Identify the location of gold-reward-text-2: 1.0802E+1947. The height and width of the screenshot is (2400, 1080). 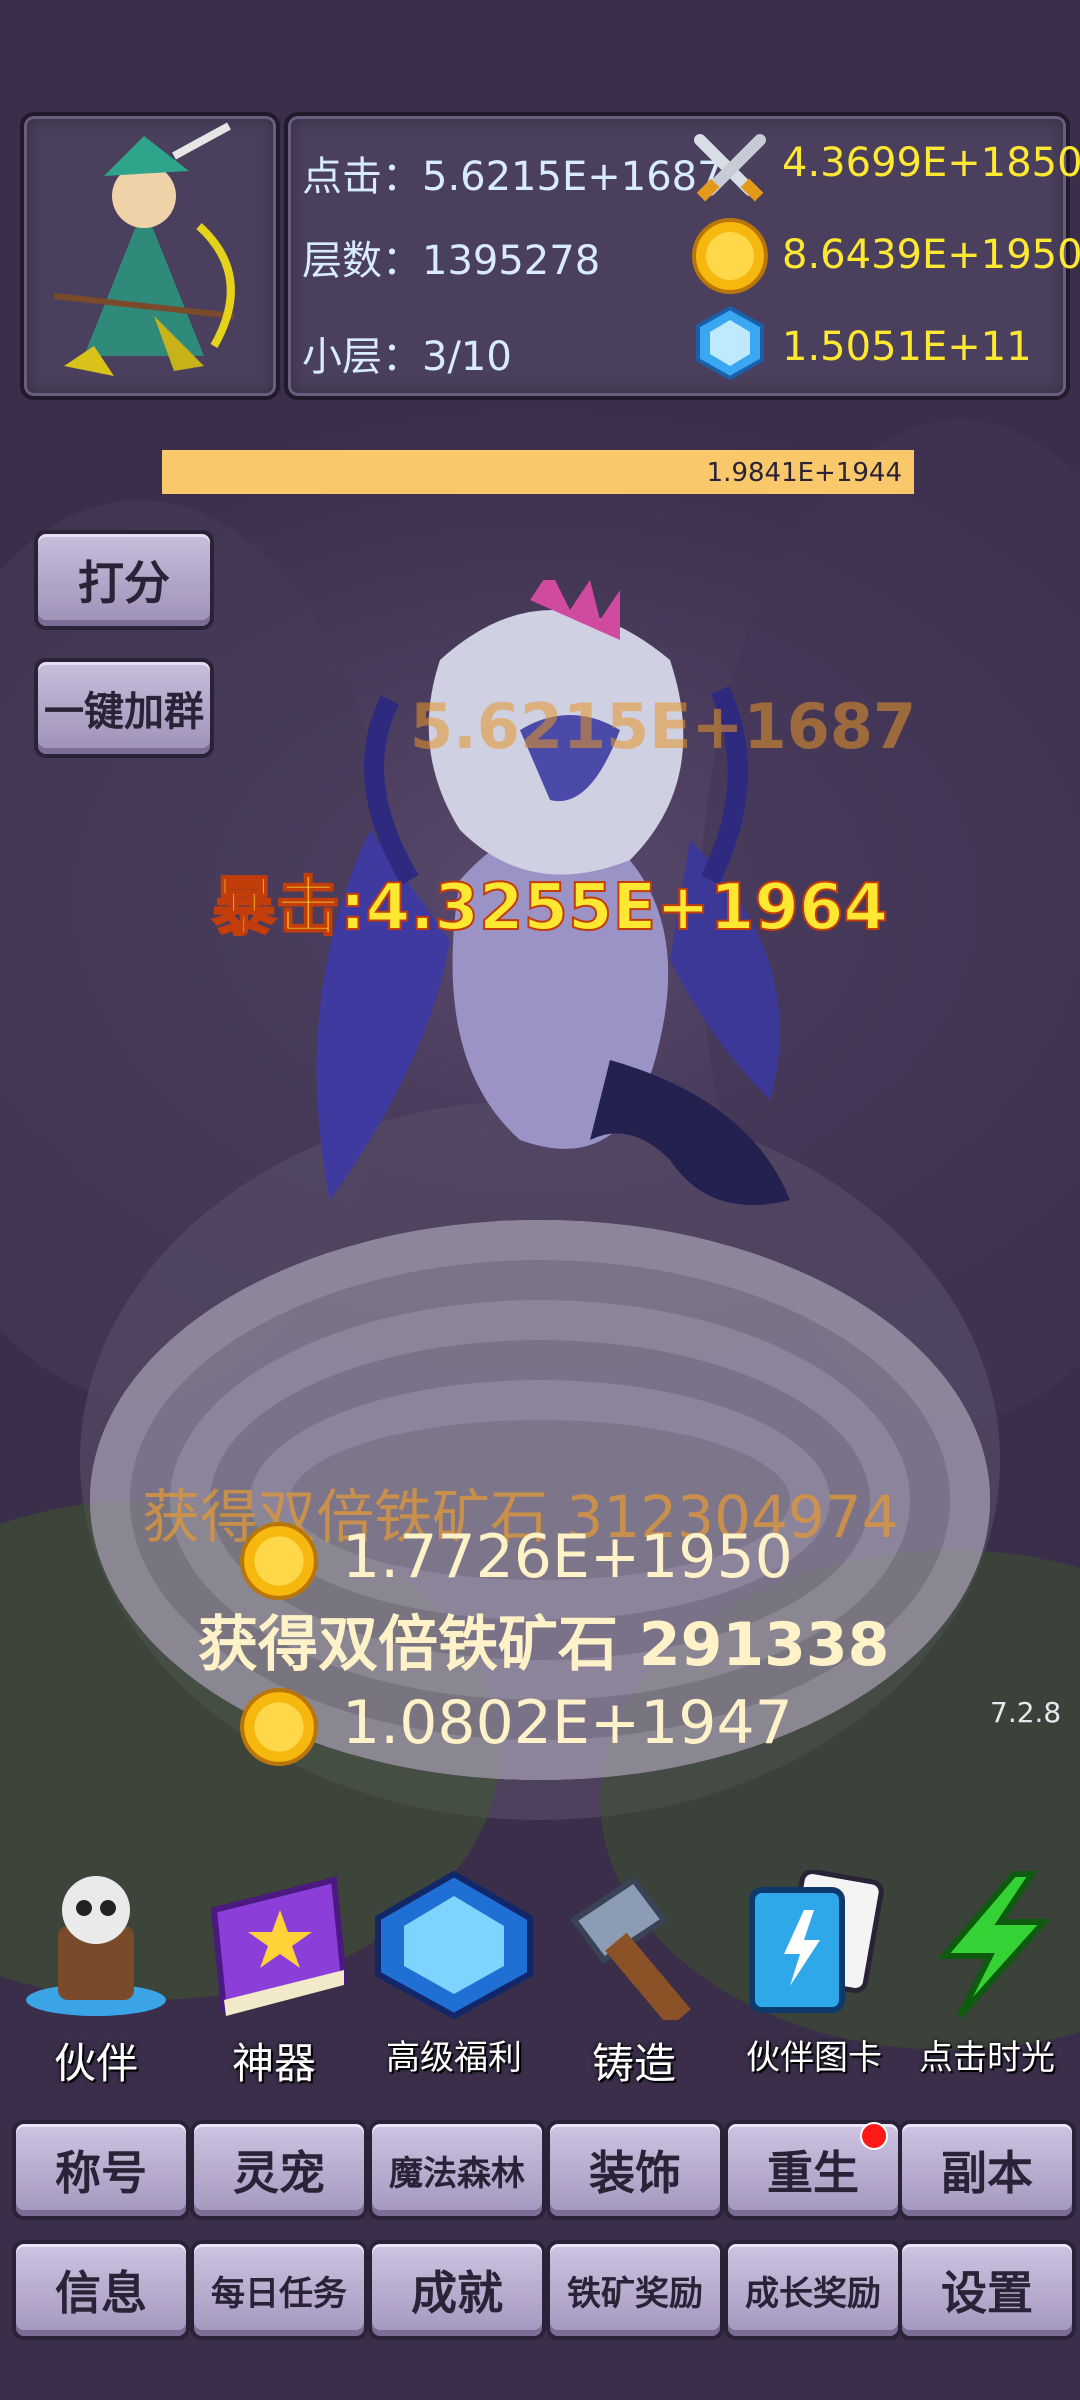
(567, 1723).